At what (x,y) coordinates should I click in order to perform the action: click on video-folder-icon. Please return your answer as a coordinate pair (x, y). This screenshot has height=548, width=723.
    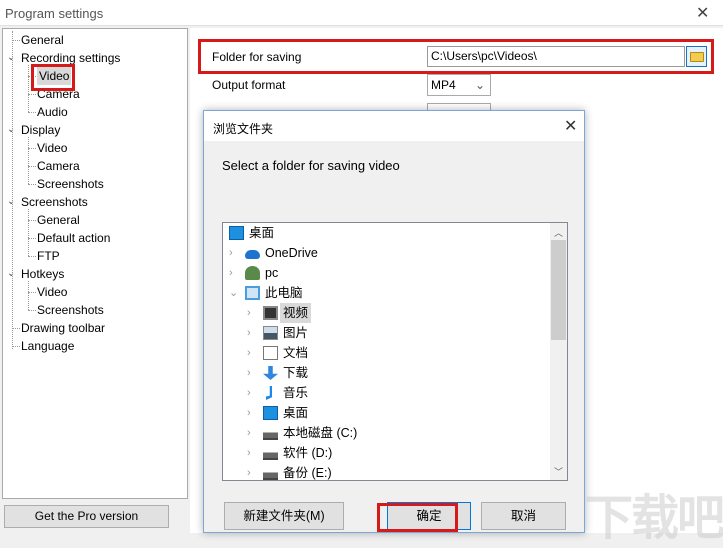
    Looking at the image, I should click on (270, 313).